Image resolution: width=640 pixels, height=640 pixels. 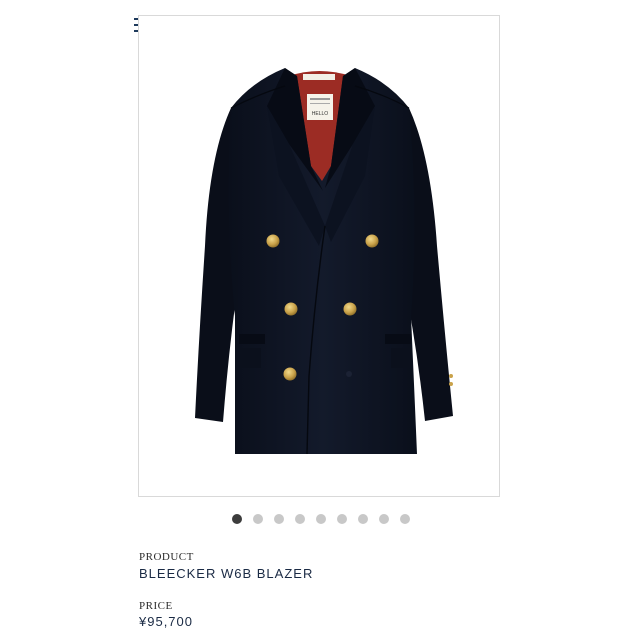 I want to click on carousel-dots, so click(x=321, y=519).